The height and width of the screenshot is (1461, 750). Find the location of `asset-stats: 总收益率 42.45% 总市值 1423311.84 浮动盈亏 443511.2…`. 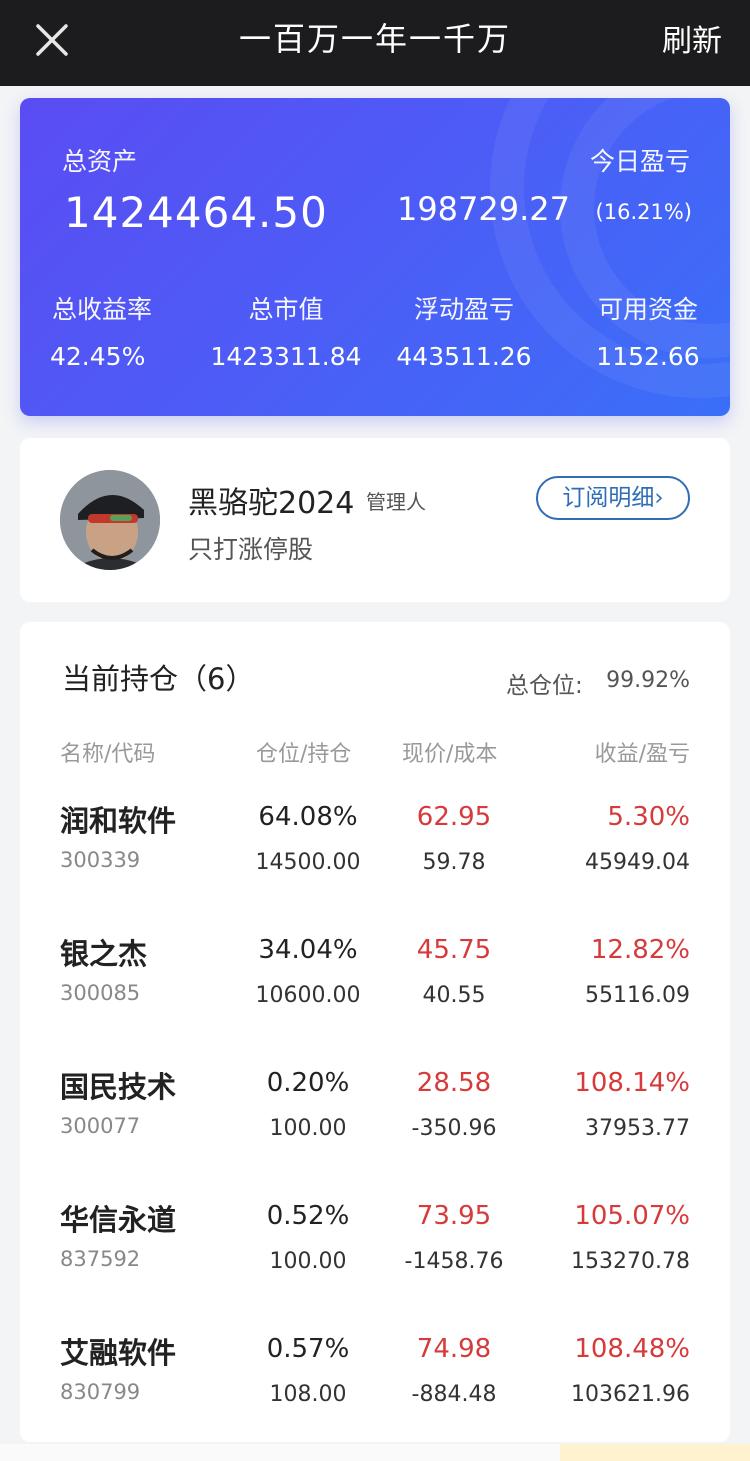

asset-stats: 总收益率 42.45% 总市值 1423311.84 浮动盈亏 443511.2… is located at coordinates (375, 335).